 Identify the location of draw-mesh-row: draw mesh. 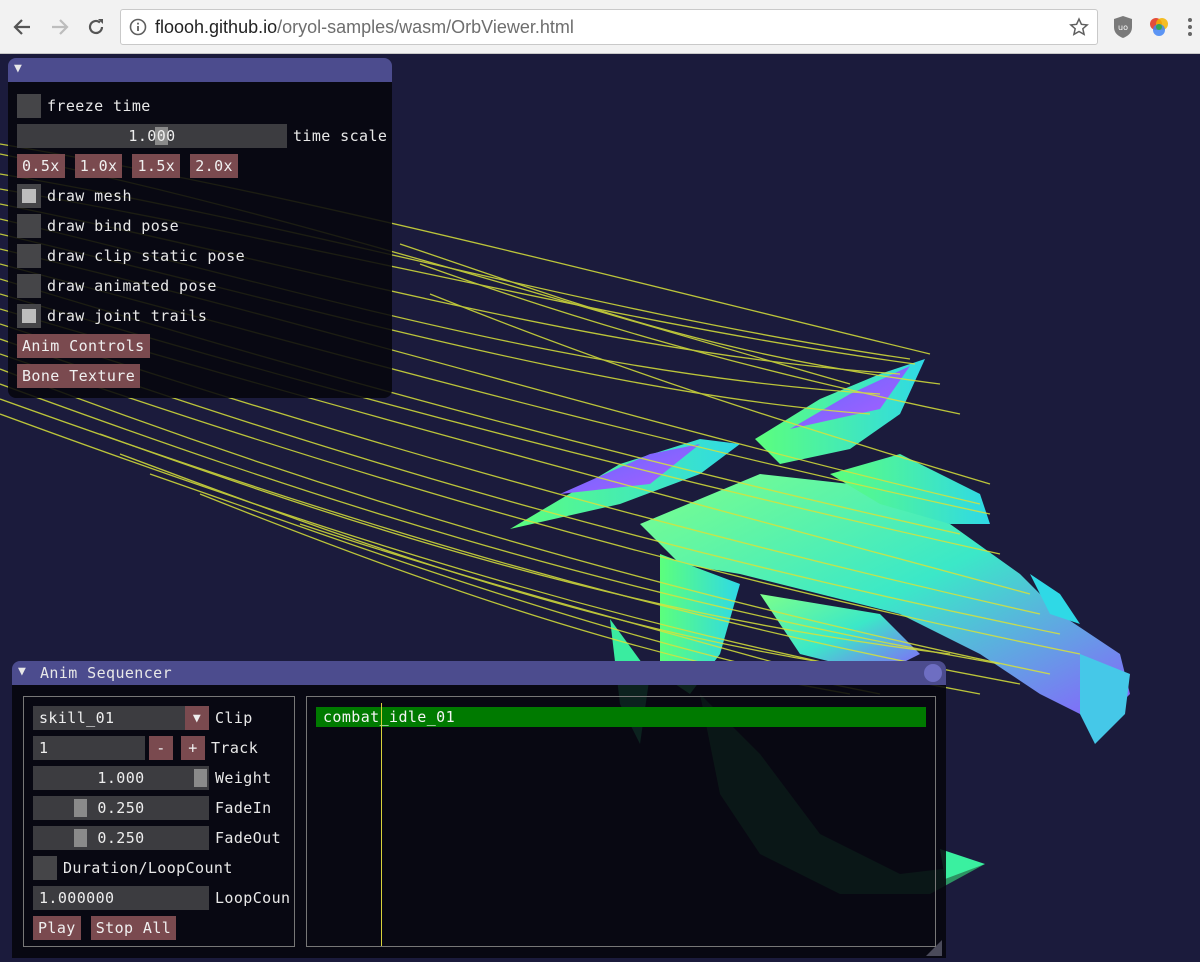
(74, 196).